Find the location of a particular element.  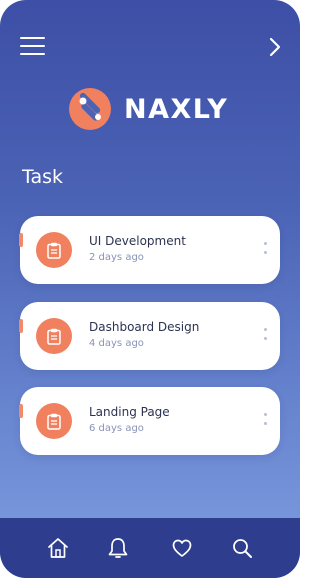

chevron-right-icon is located at coordinates (275, 47).